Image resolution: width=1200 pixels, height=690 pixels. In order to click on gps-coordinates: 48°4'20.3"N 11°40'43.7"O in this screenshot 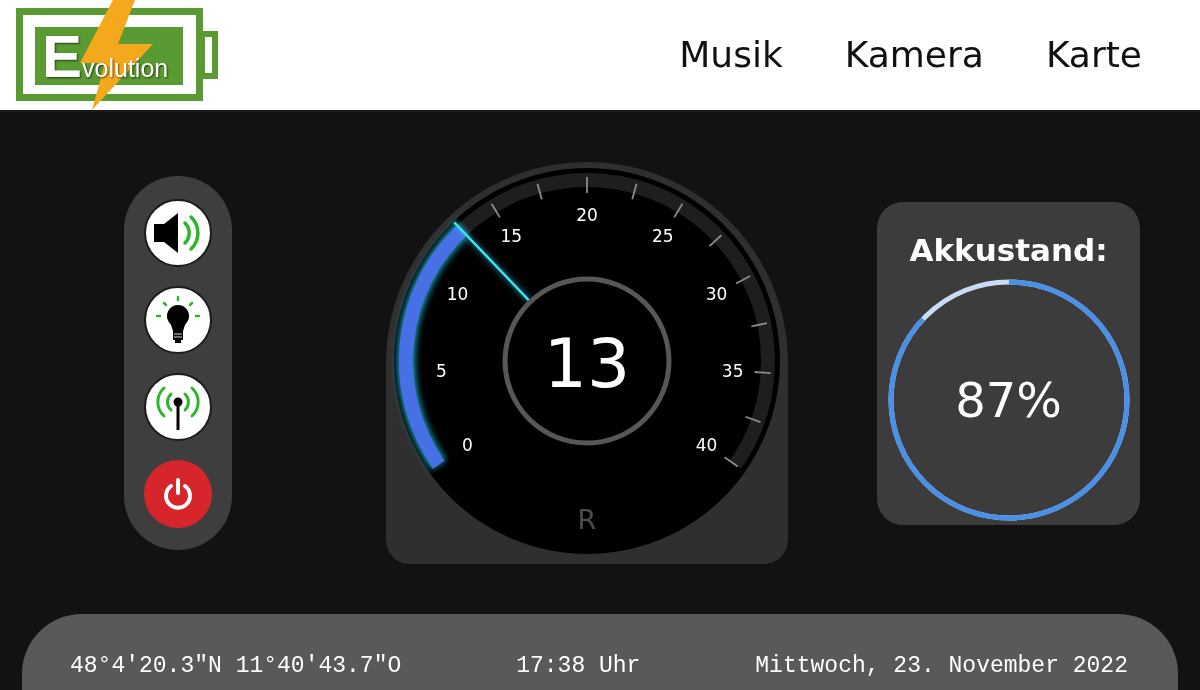, I will do `click(236, 666)`.